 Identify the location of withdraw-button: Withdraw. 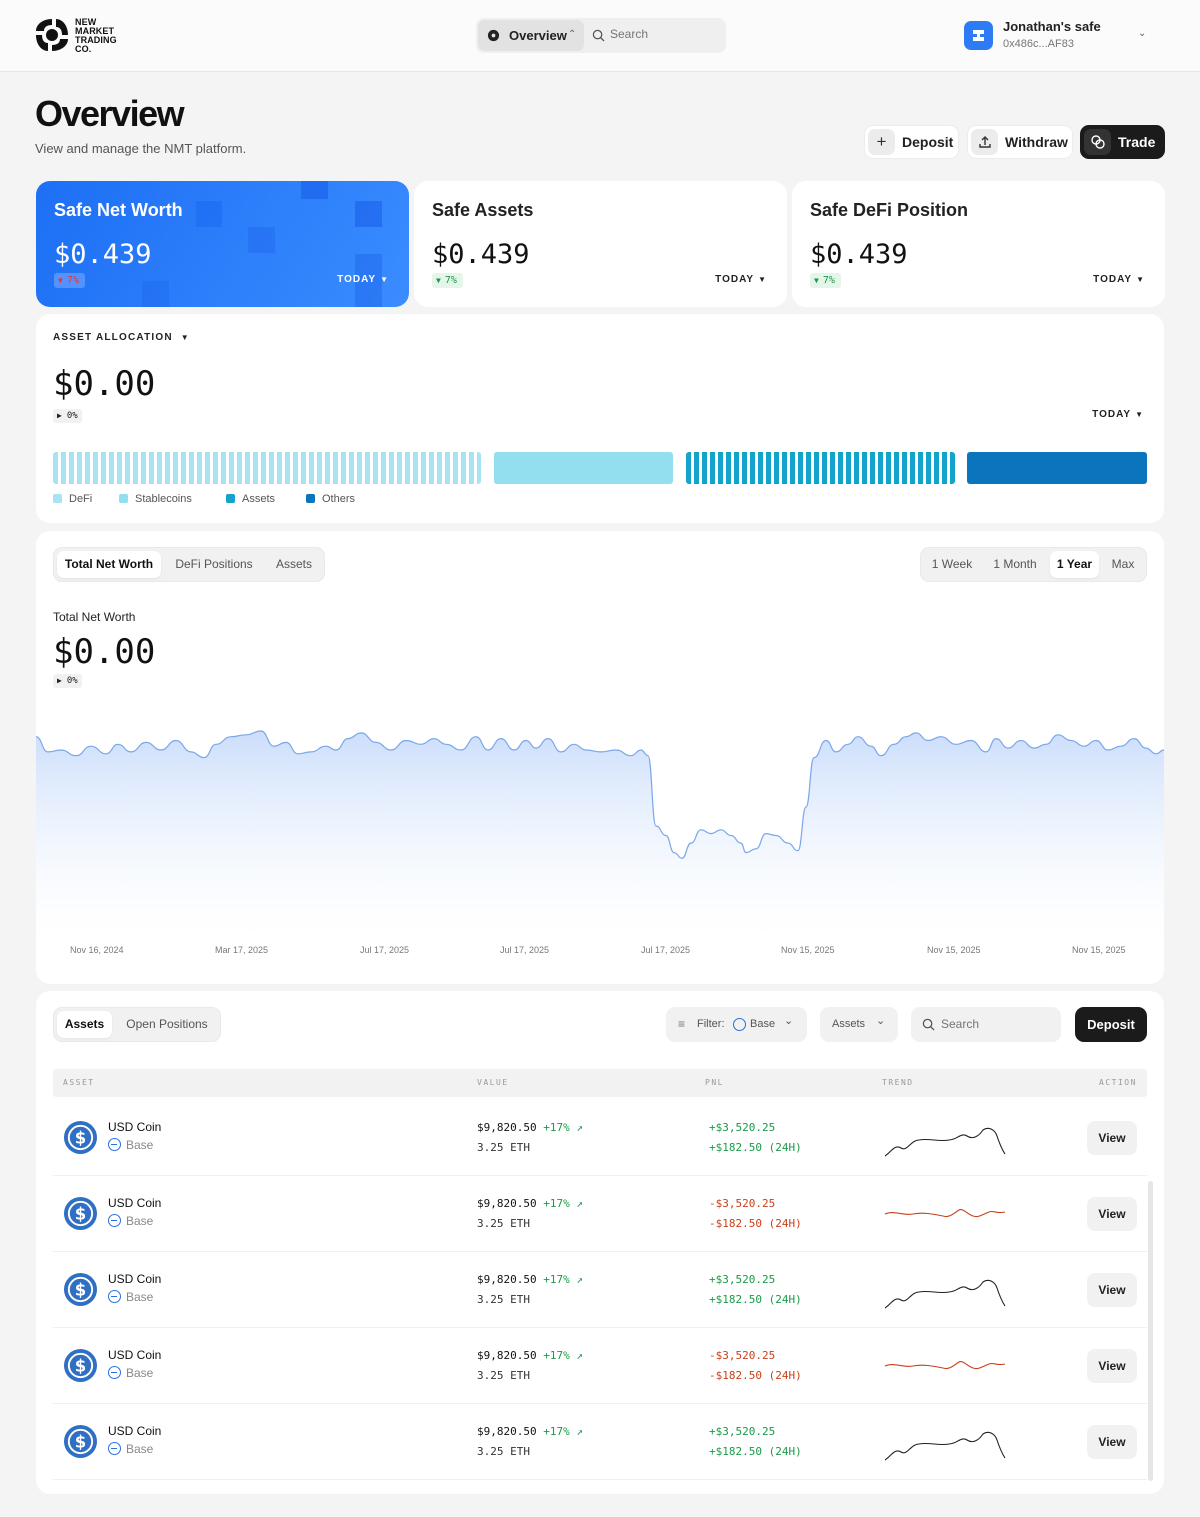
(1020, 142).